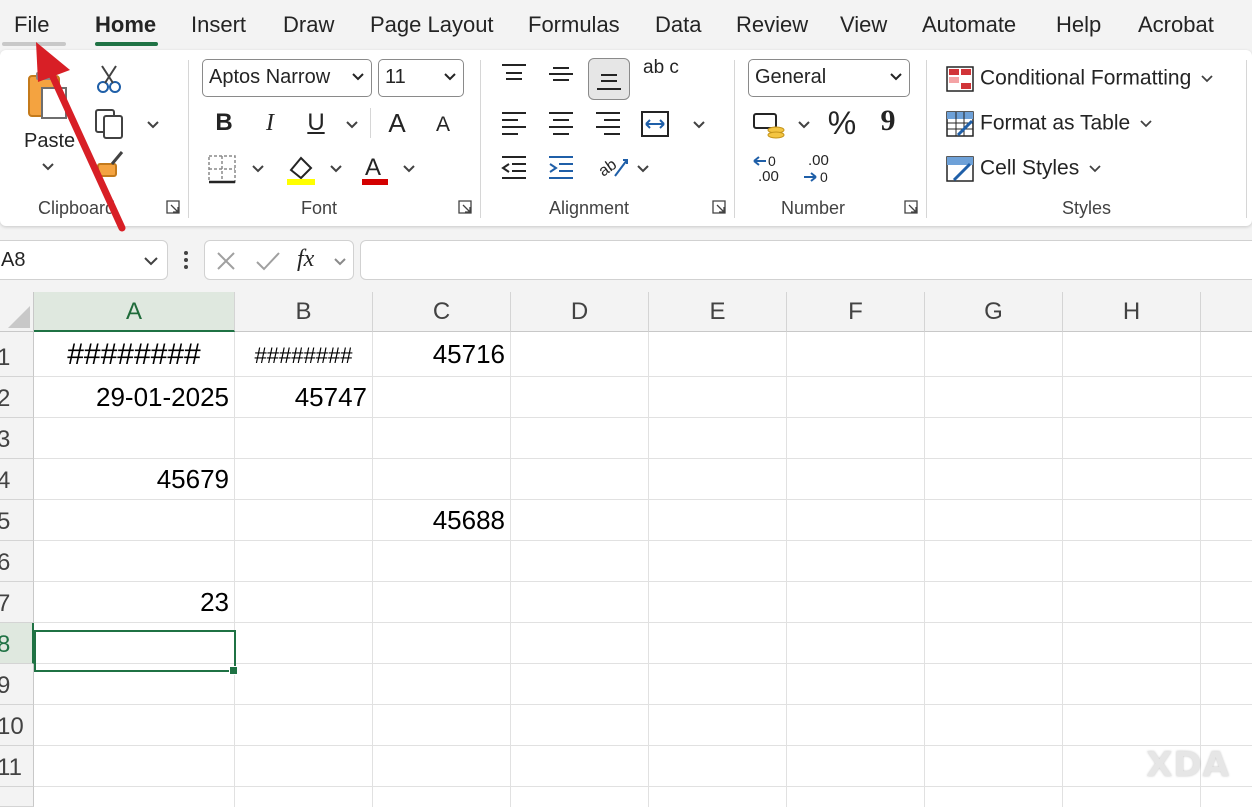  I want to click on align-center-icon, so click(561, 123).